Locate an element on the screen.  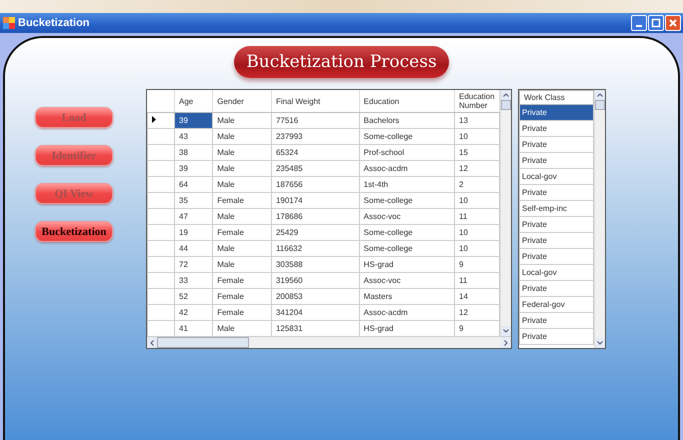
table-cell: 43 is located at coordinates (193, 136).